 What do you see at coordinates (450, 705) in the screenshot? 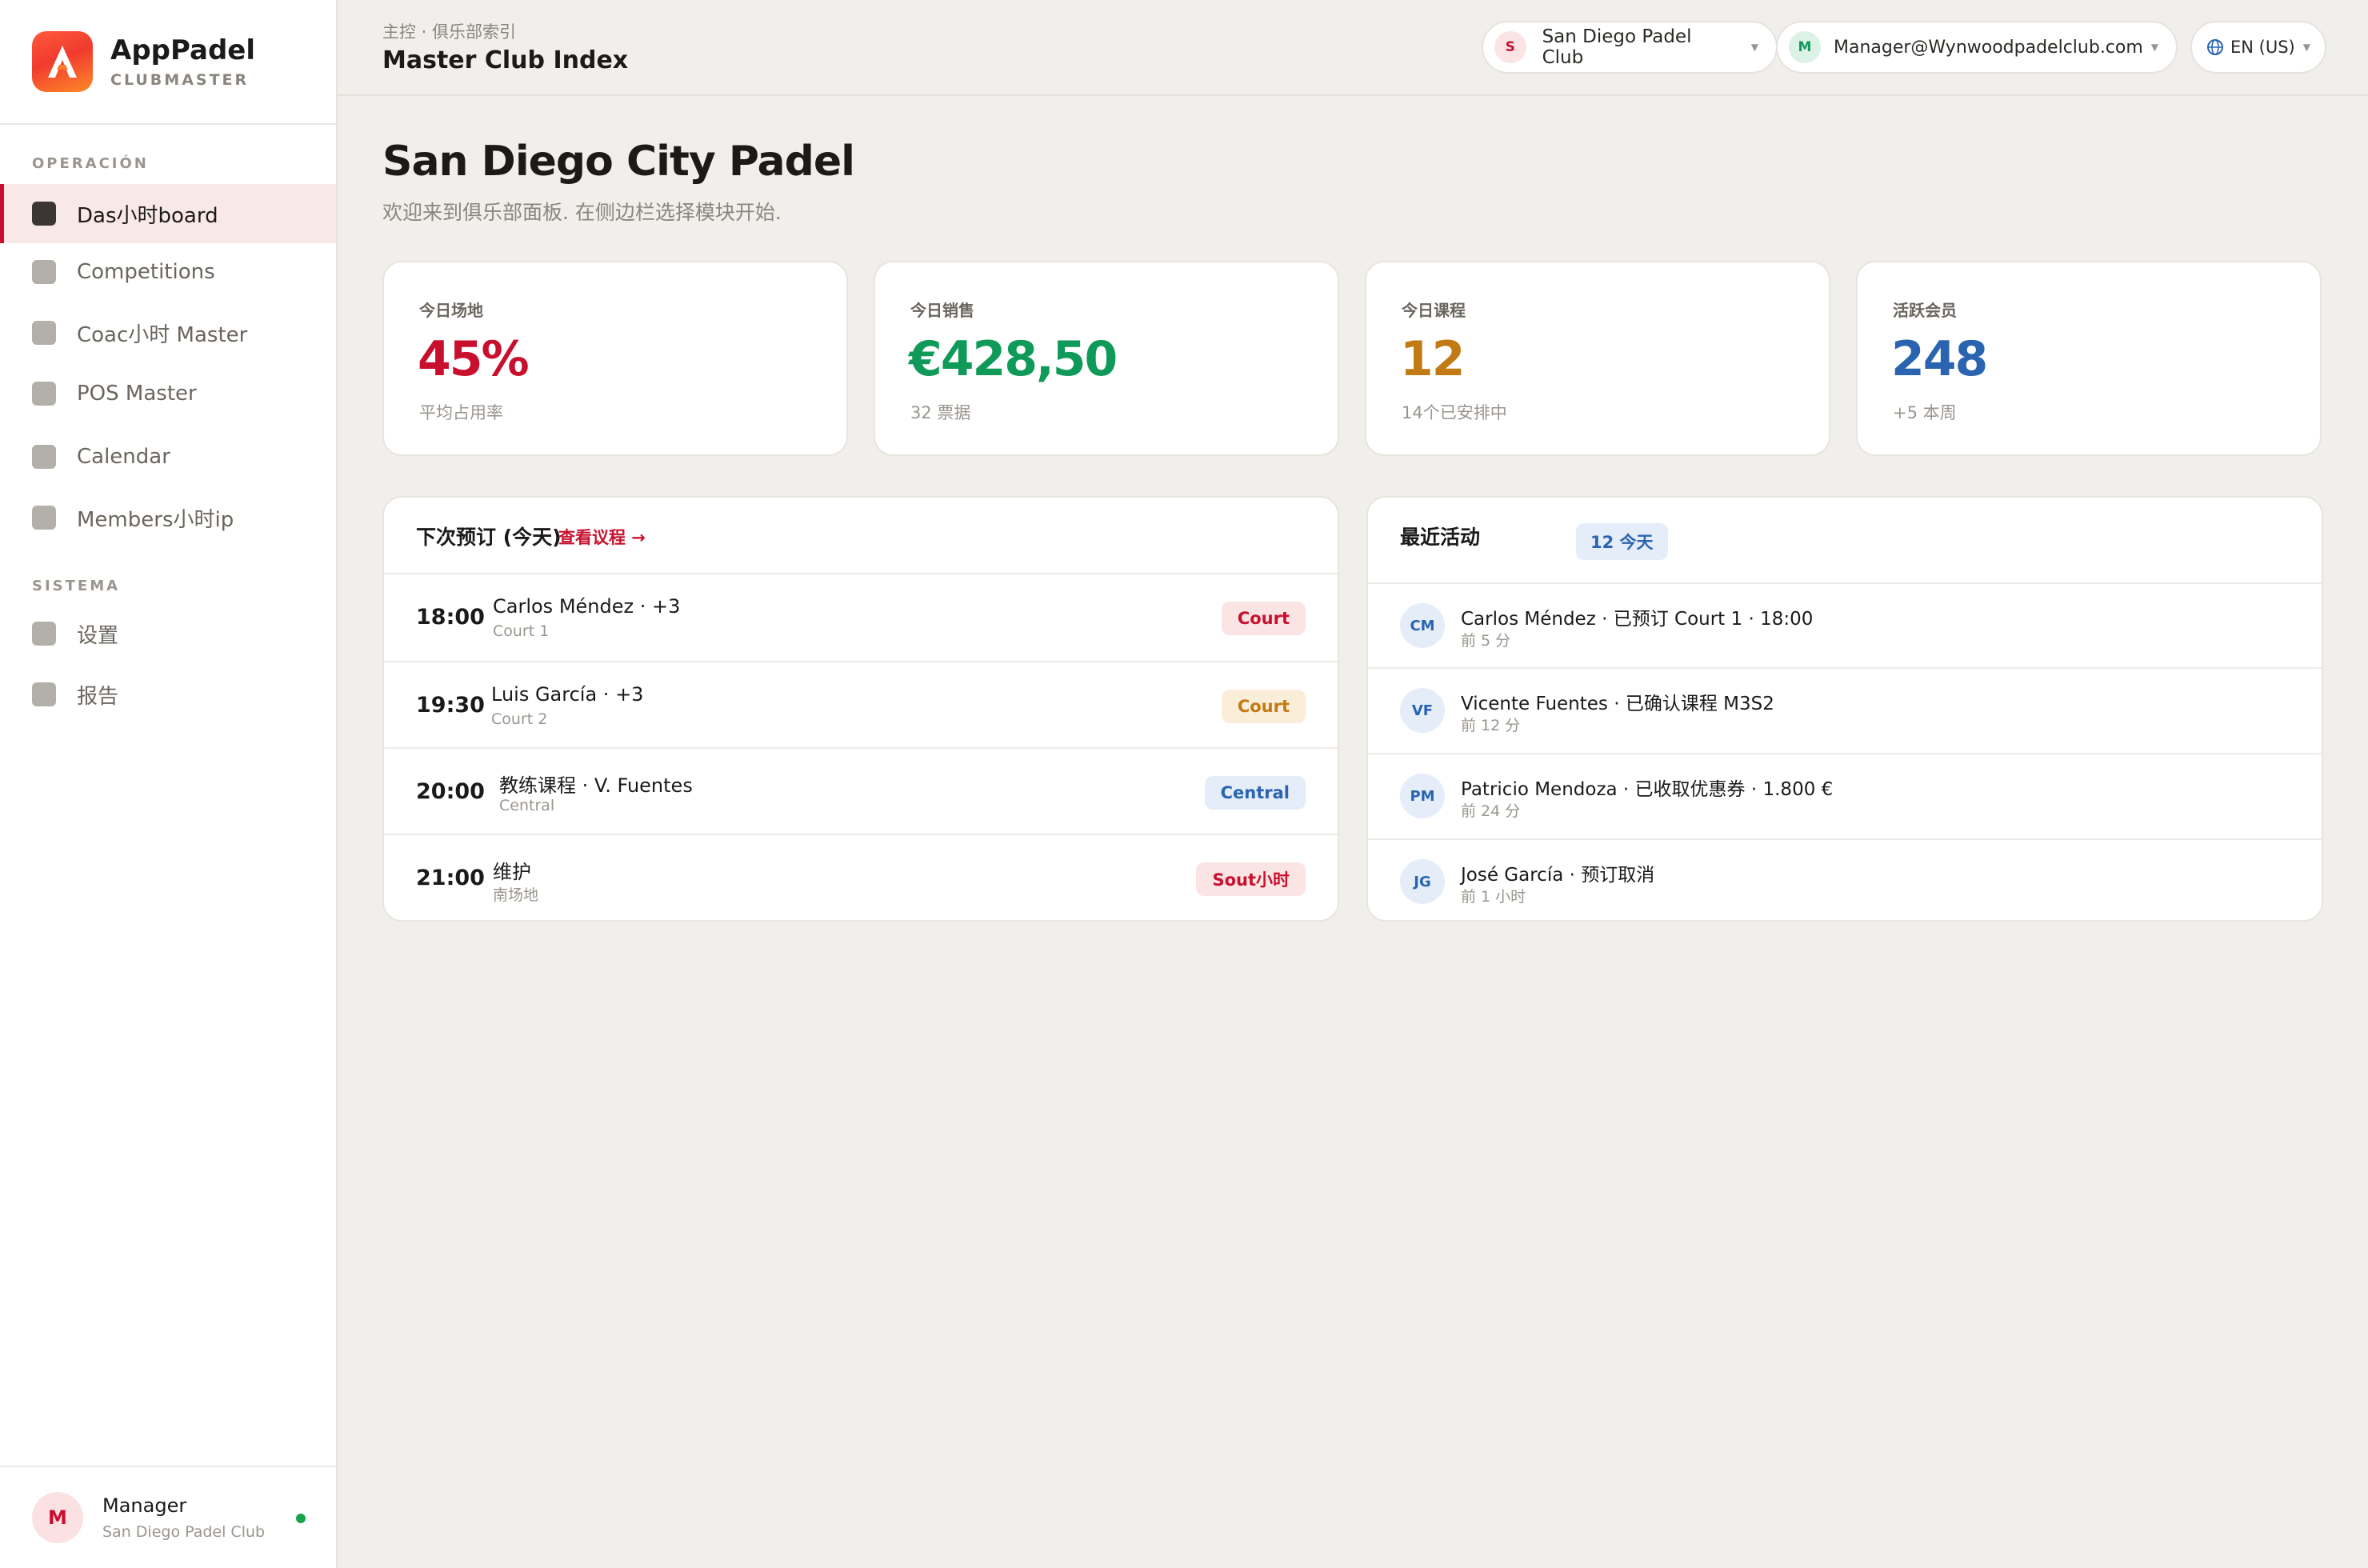
I see `booking-time: 19:30` at bounding box center [450, 705].